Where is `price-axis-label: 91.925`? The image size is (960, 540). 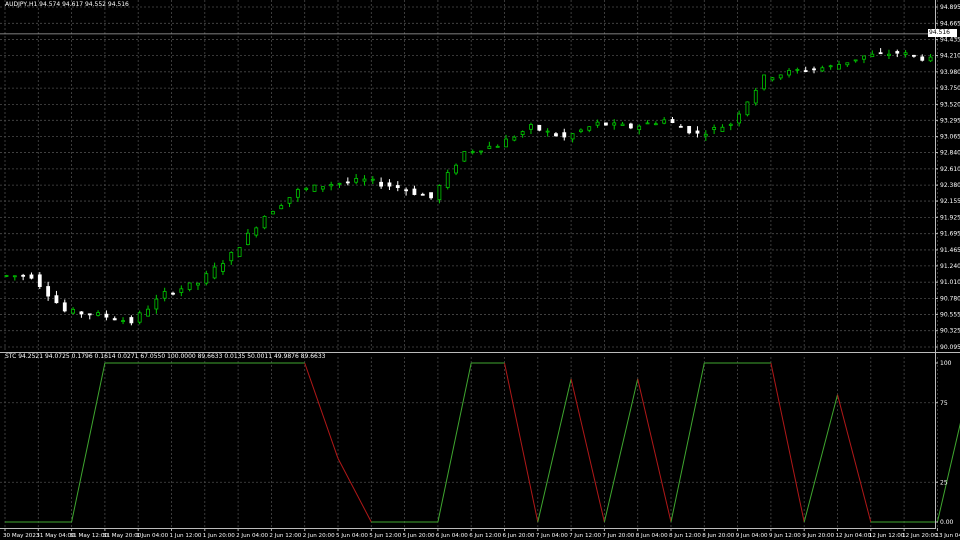
price-axis-label: 91.925 is located at coordinates (950, 217).